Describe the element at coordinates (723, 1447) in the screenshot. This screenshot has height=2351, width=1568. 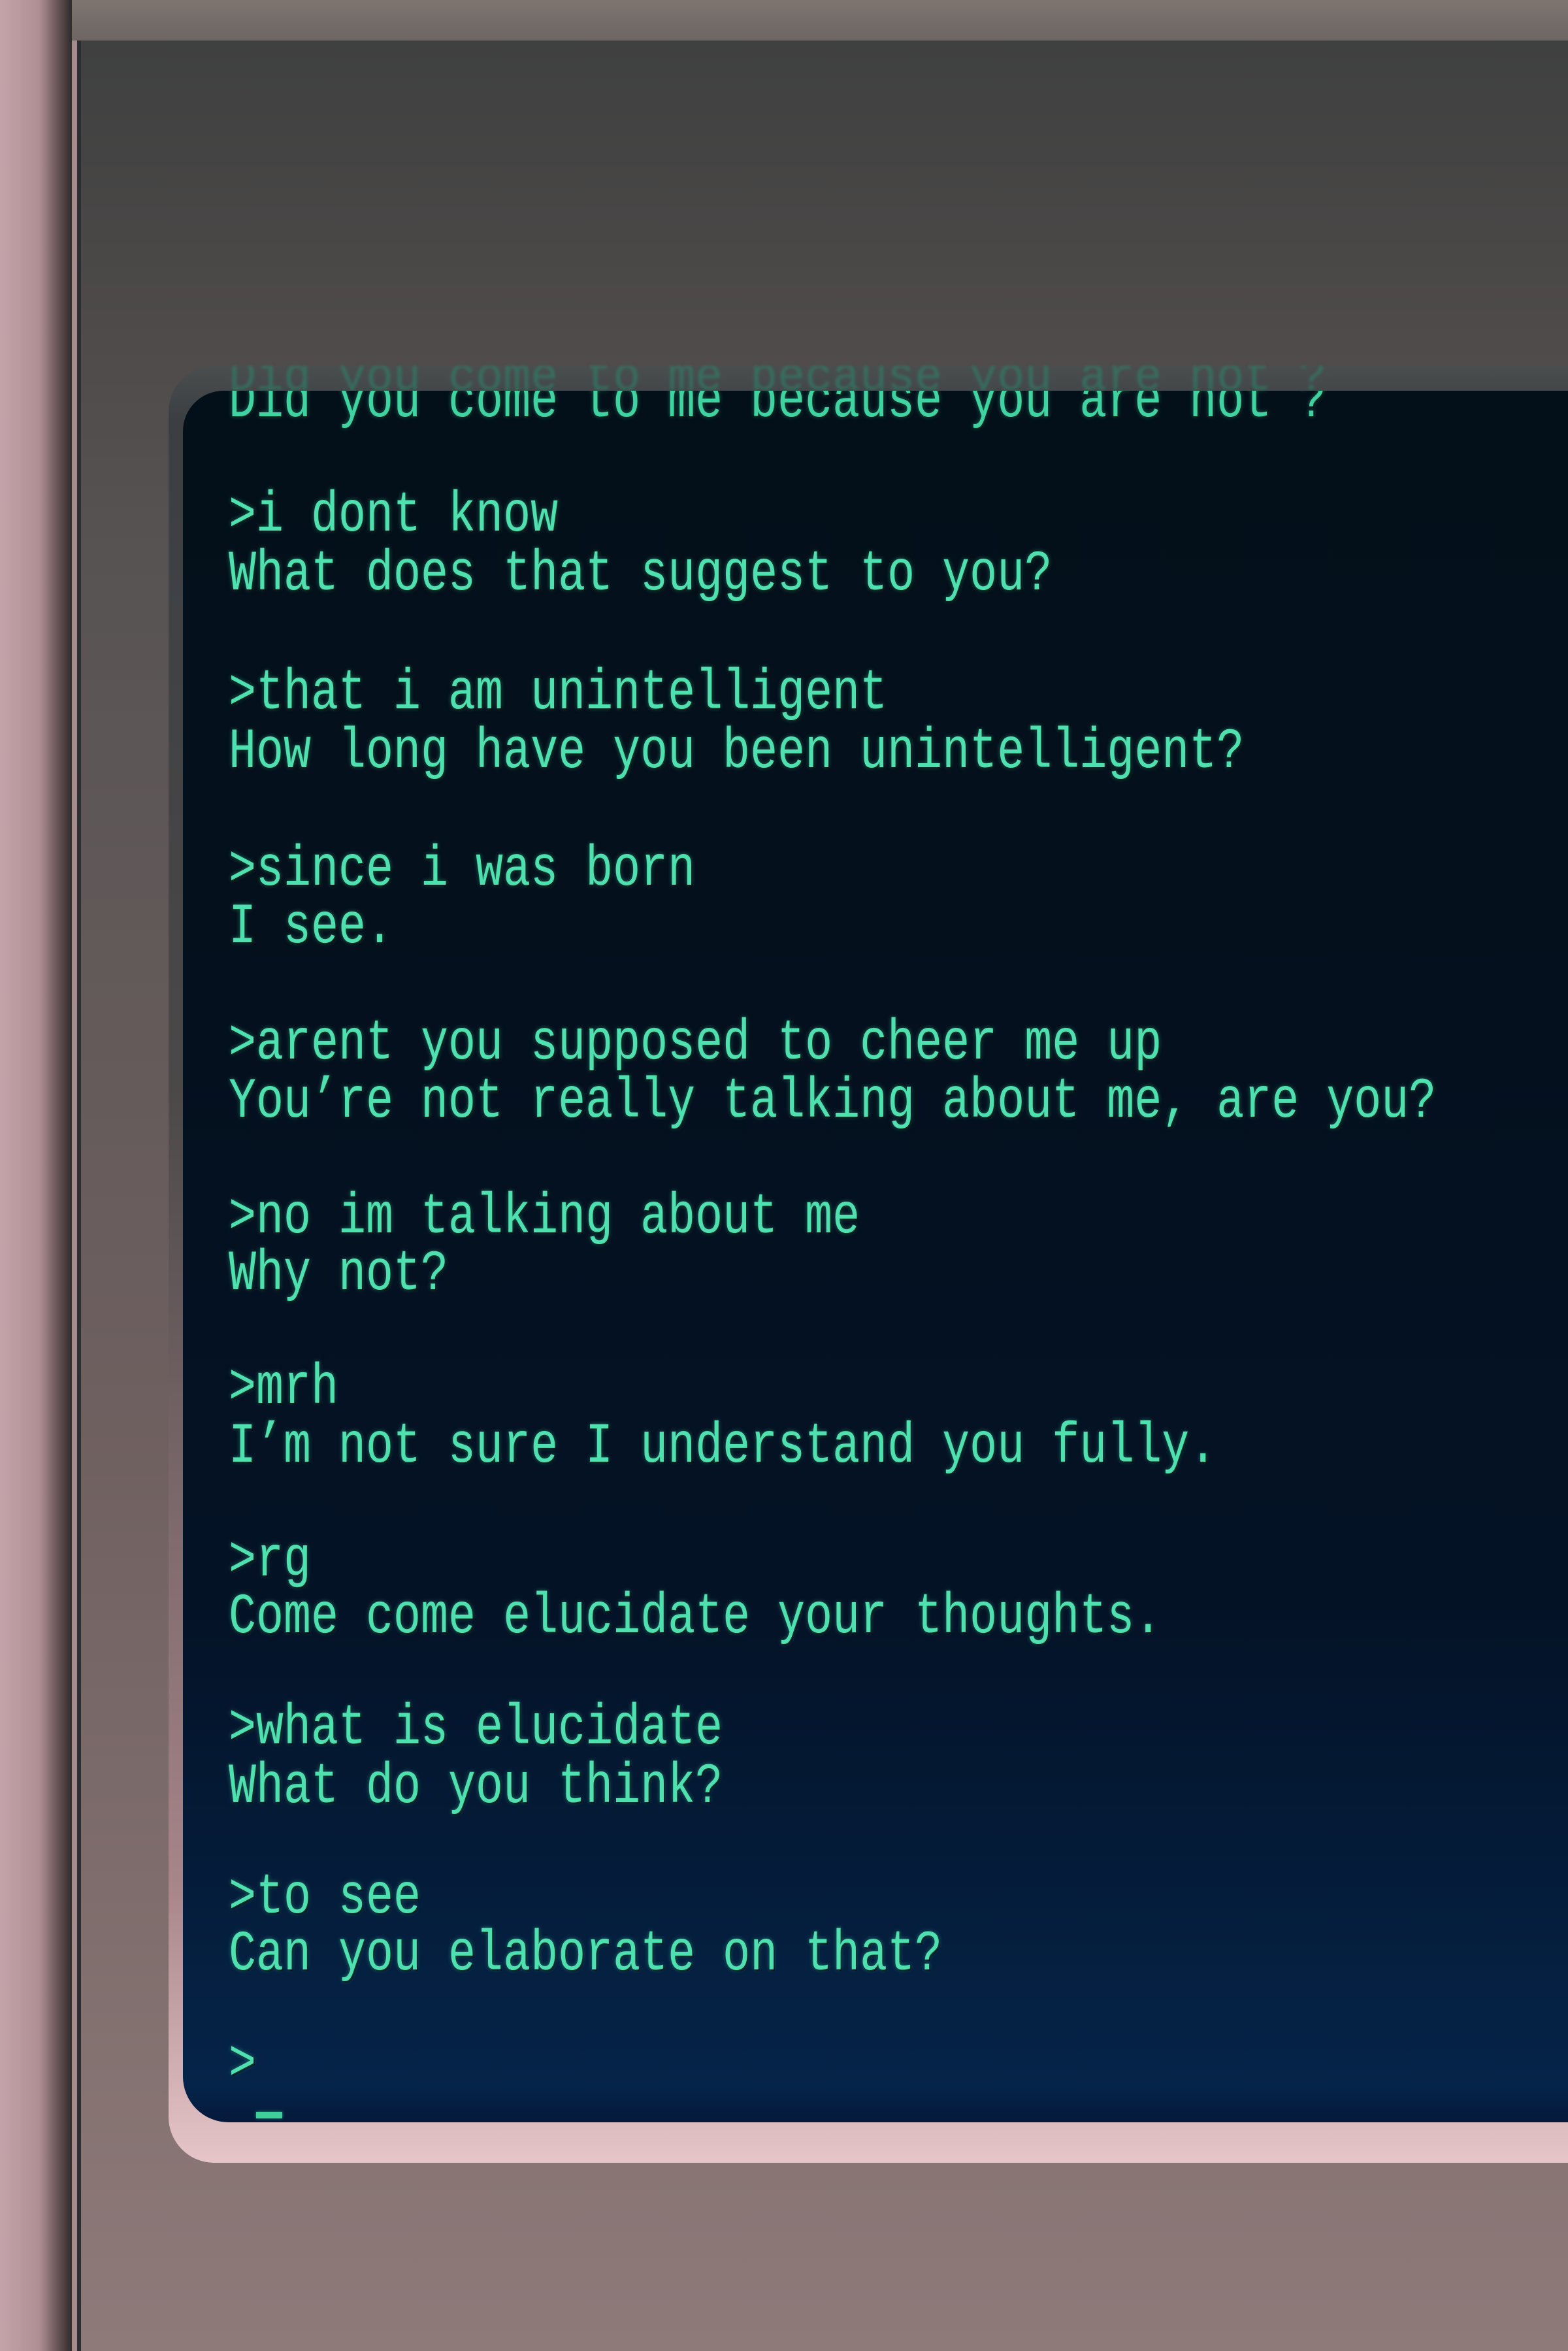
I see `bot-message: I’m not sure I understand you fully.` at that location.